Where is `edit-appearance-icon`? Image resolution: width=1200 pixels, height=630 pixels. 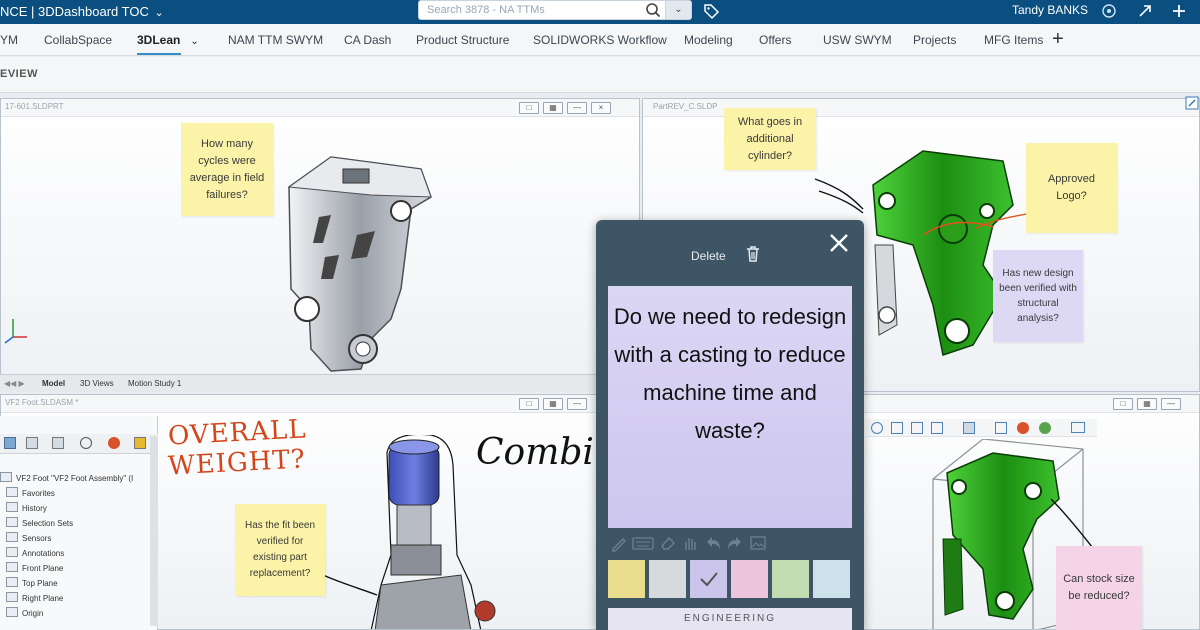 edit-appearance-icon is located at coordinates (1023, 428).